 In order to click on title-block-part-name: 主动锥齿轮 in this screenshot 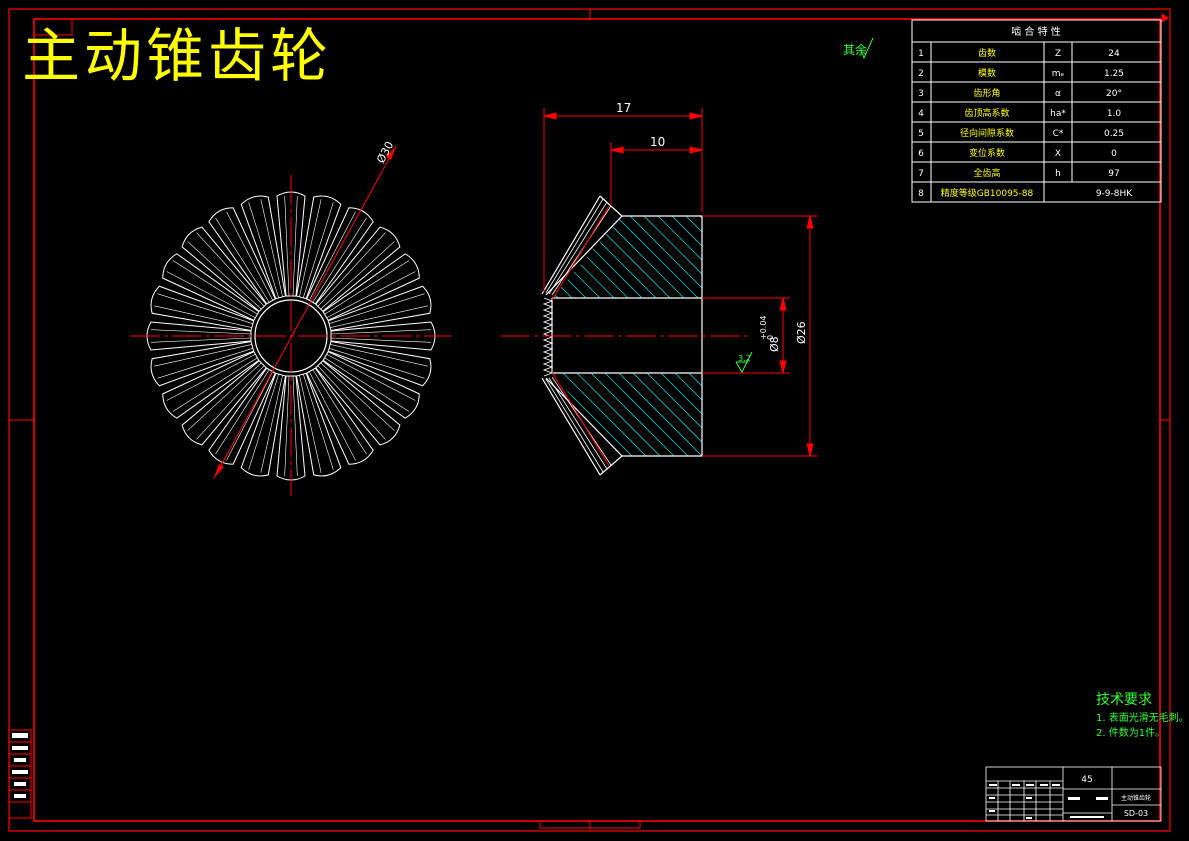, I will do `click(1136, 798)`.